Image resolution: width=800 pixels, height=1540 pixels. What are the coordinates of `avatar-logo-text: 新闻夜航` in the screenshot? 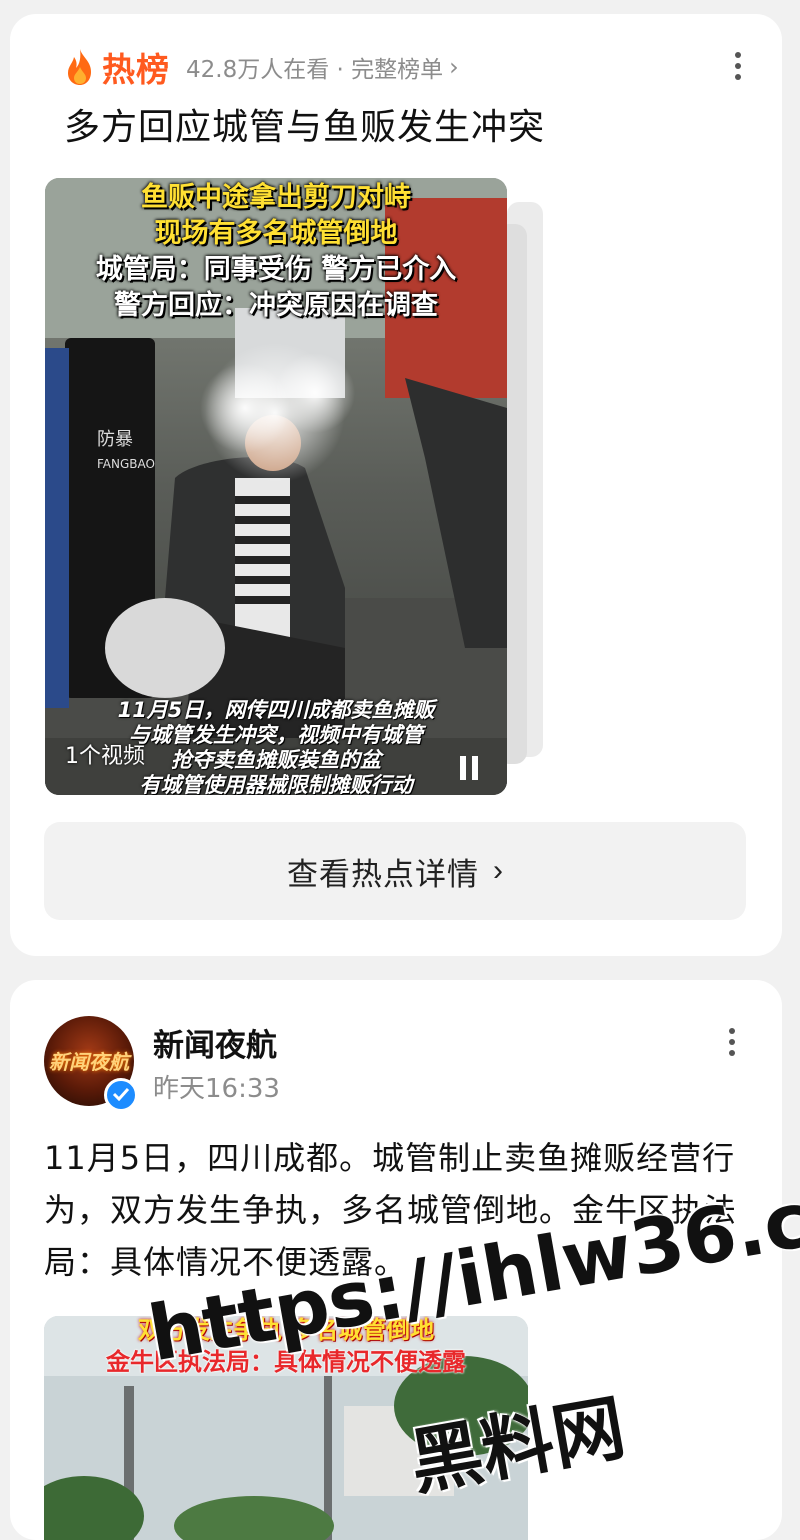 It's located at (89, 1062).